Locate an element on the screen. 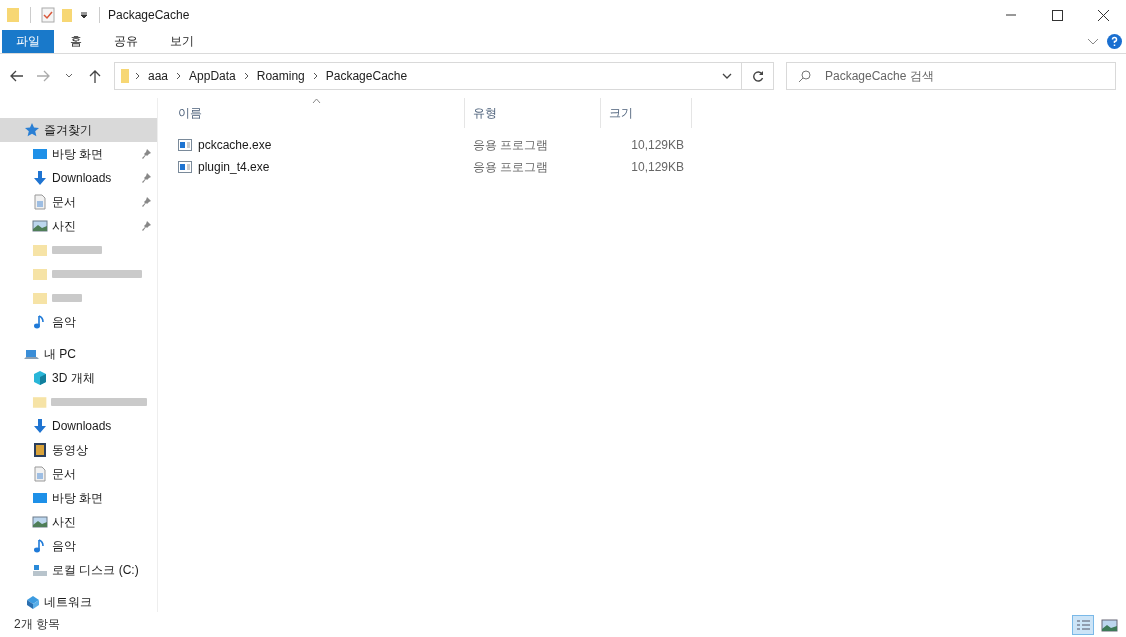 The width and height of the screenshot is (1126, 637). ribbon-tab: 공유 is located at coordinates (126, 41).